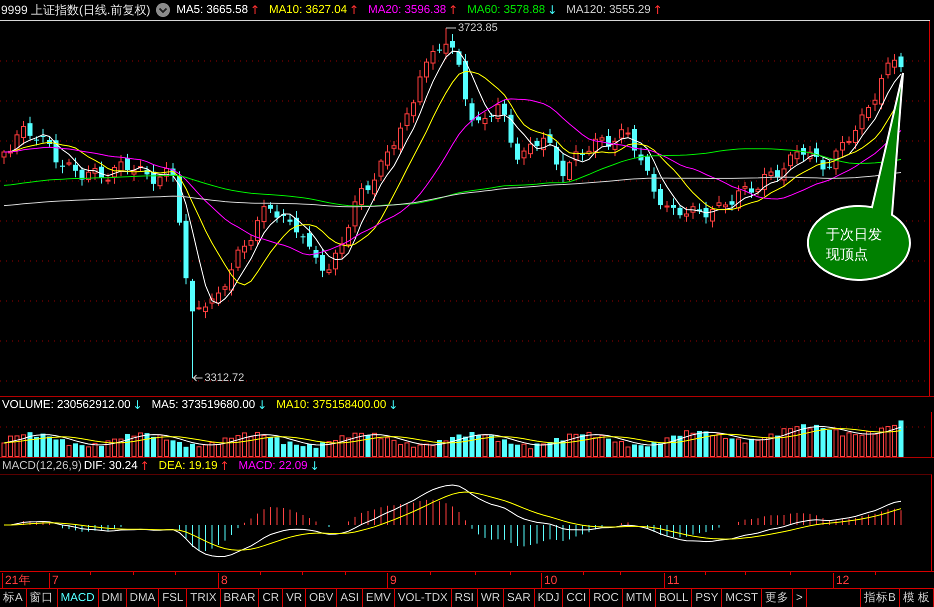  What do you see at coordinates (350, 597) in the screenshot?
I see `indicator-tab: ASI` at bounding box center [350, 597].